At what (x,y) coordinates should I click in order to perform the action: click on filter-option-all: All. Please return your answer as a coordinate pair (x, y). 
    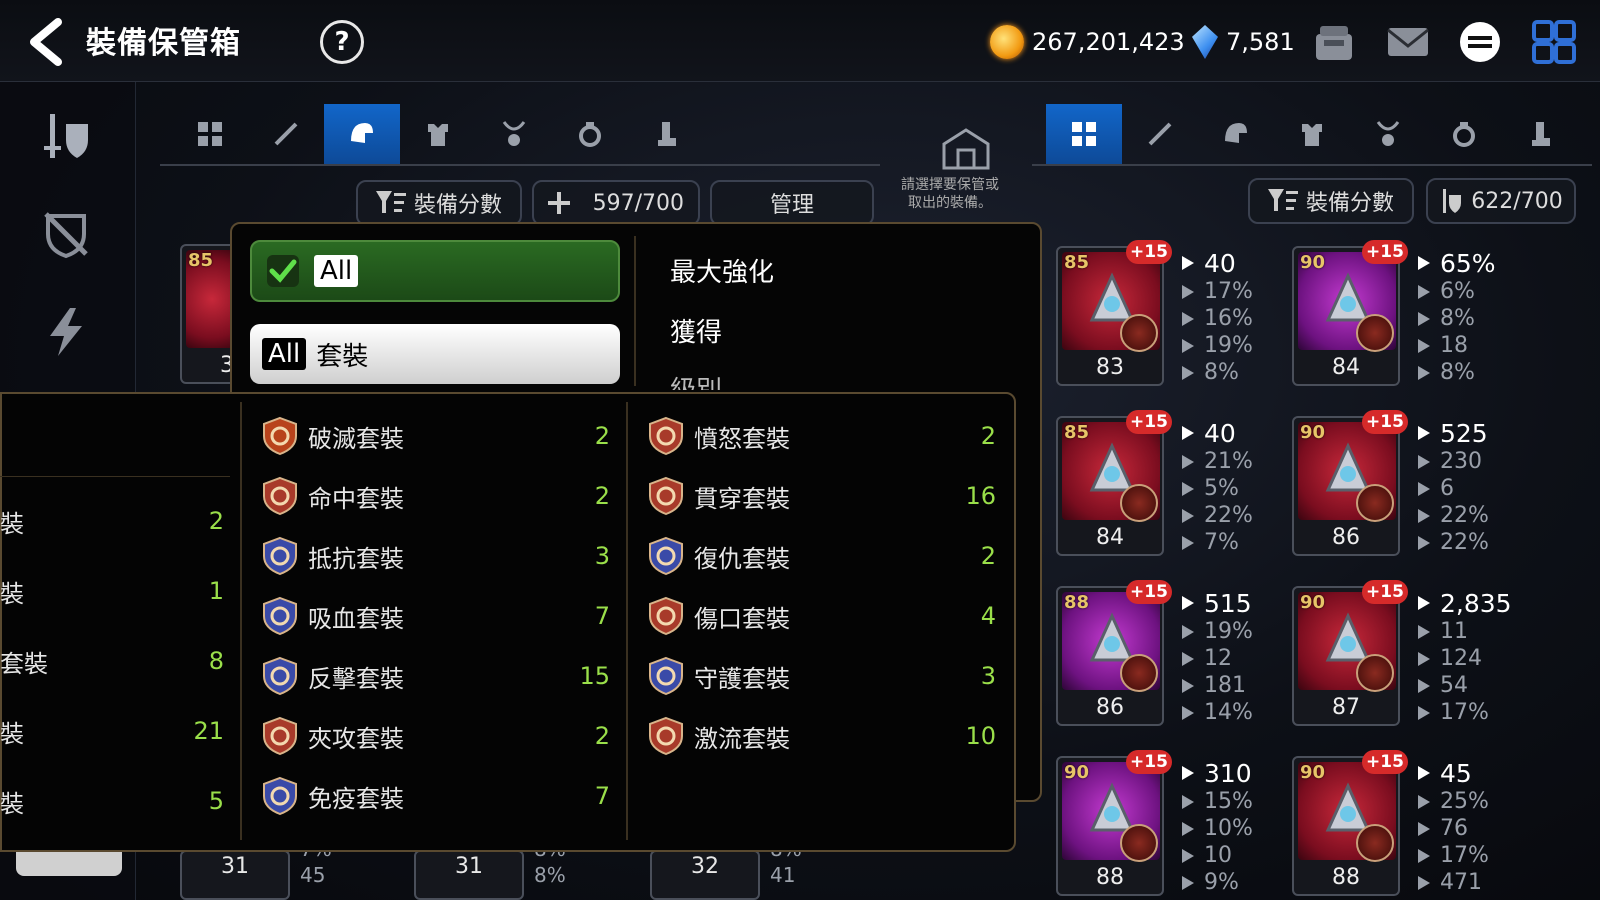
    Looking at the image, I should click on (435, 271).